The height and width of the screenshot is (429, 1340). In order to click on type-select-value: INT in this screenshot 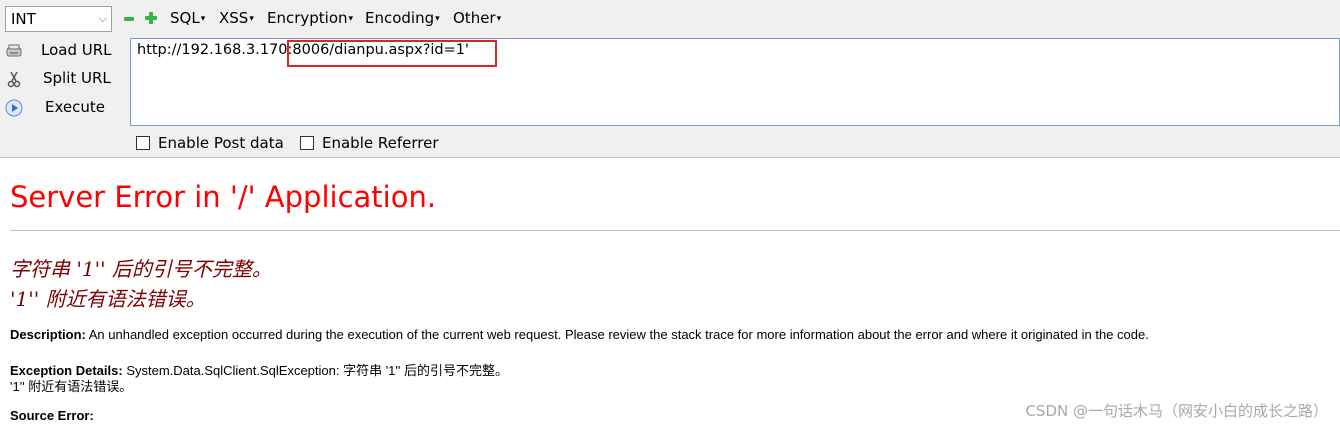, I will do `click(23, 19)`.